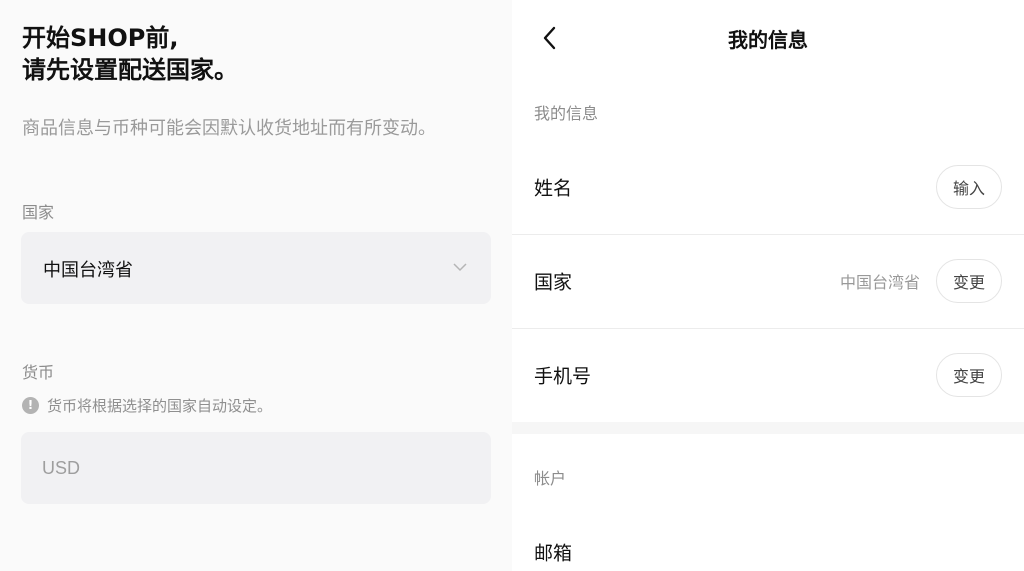 This screenshot has width=1024, height=571. Describe the element at coordinates (61, 468) in the screenshot. I see `currency-field-value: USD` at that location.